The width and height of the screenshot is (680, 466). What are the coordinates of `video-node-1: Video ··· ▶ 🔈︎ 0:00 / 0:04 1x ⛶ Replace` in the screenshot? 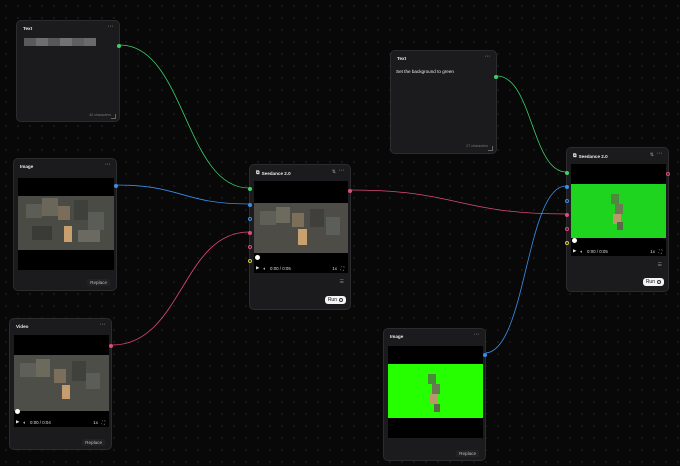 It's located at (61, 384).